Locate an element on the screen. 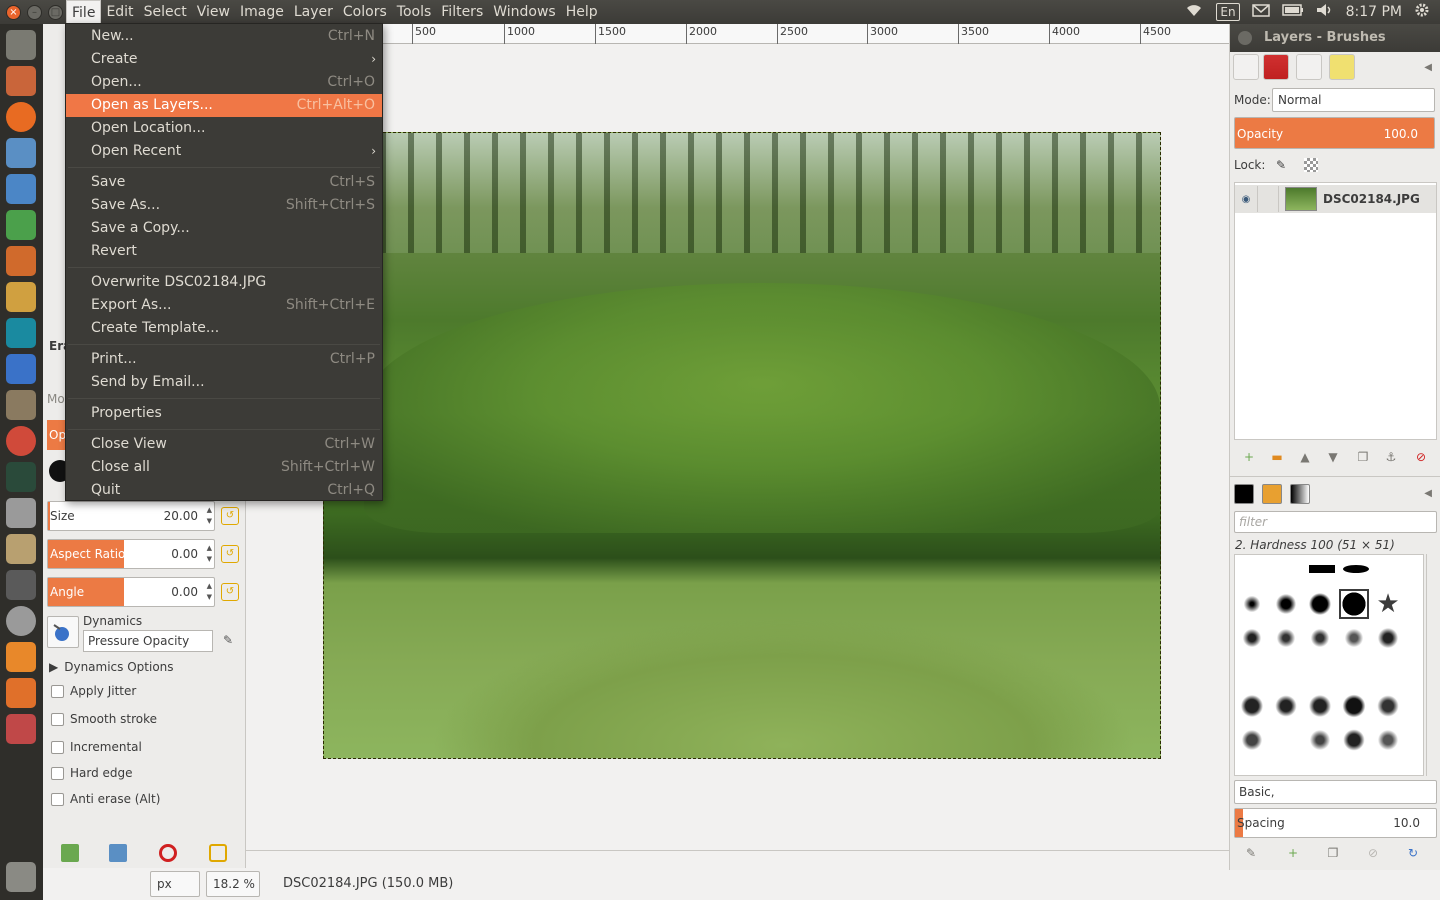 The image size is (1440, 900). unit-select: px is located at coordinates (175, 884).